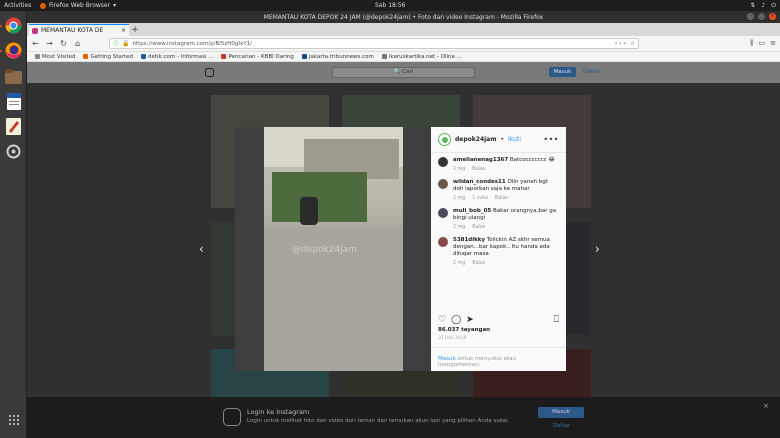 This screenshot has height=438, width=780. What do you see at coordinates (456, 320) in the screenshot?
I see `comment-icon: ◯` at bounding box center [456, 320].